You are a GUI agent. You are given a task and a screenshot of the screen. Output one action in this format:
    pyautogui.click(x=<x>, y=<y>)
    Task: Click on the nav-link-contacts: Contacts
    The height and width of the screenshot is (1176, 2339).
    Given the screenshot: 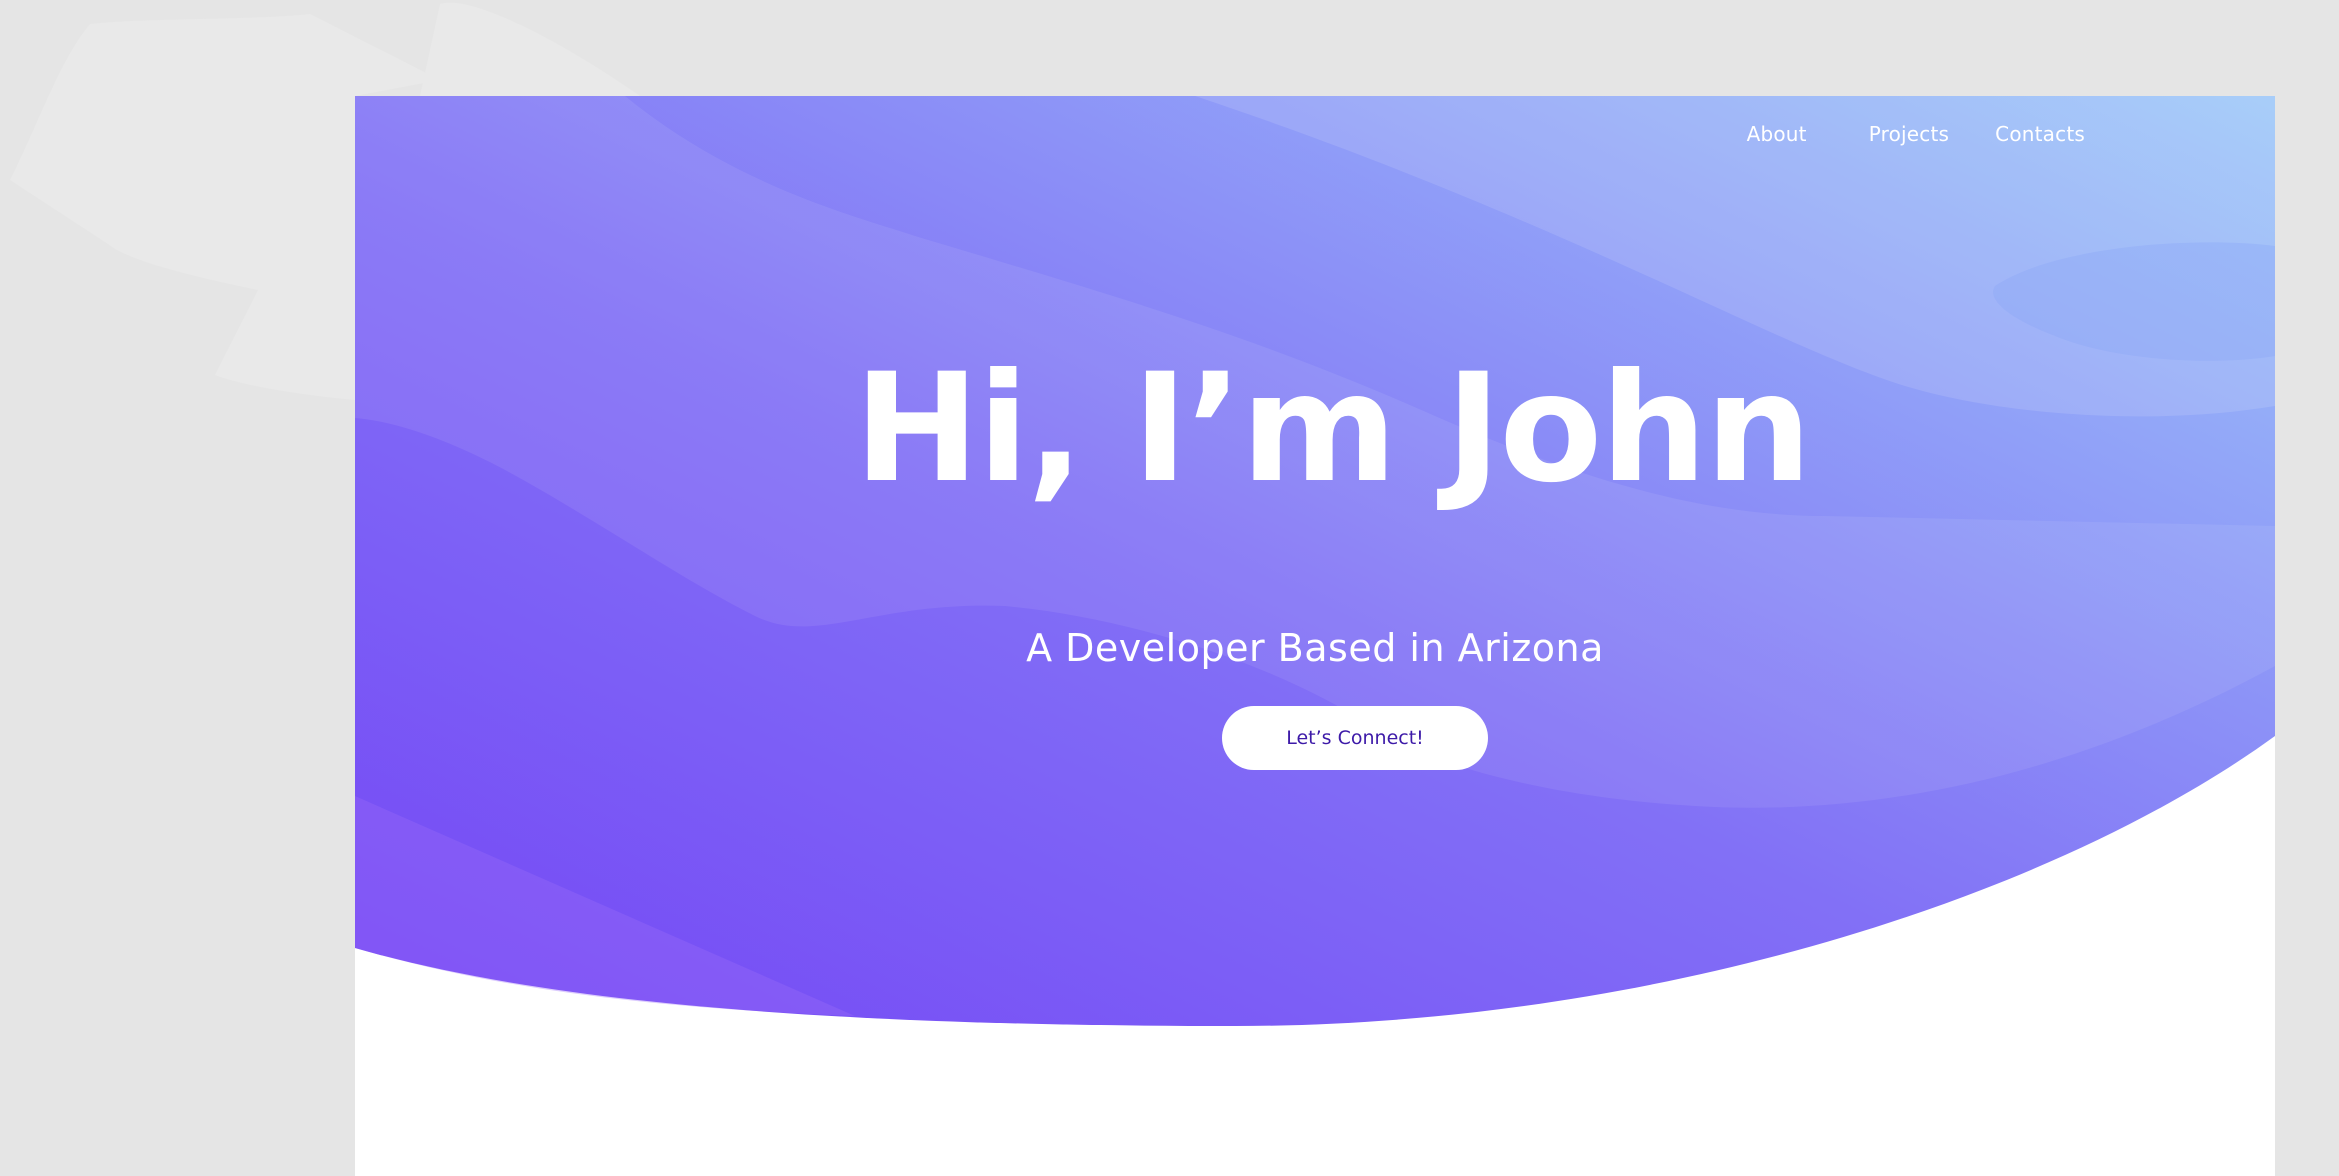 What is the action you would take?
    pyautogui.click(x=2040, y=134)
    